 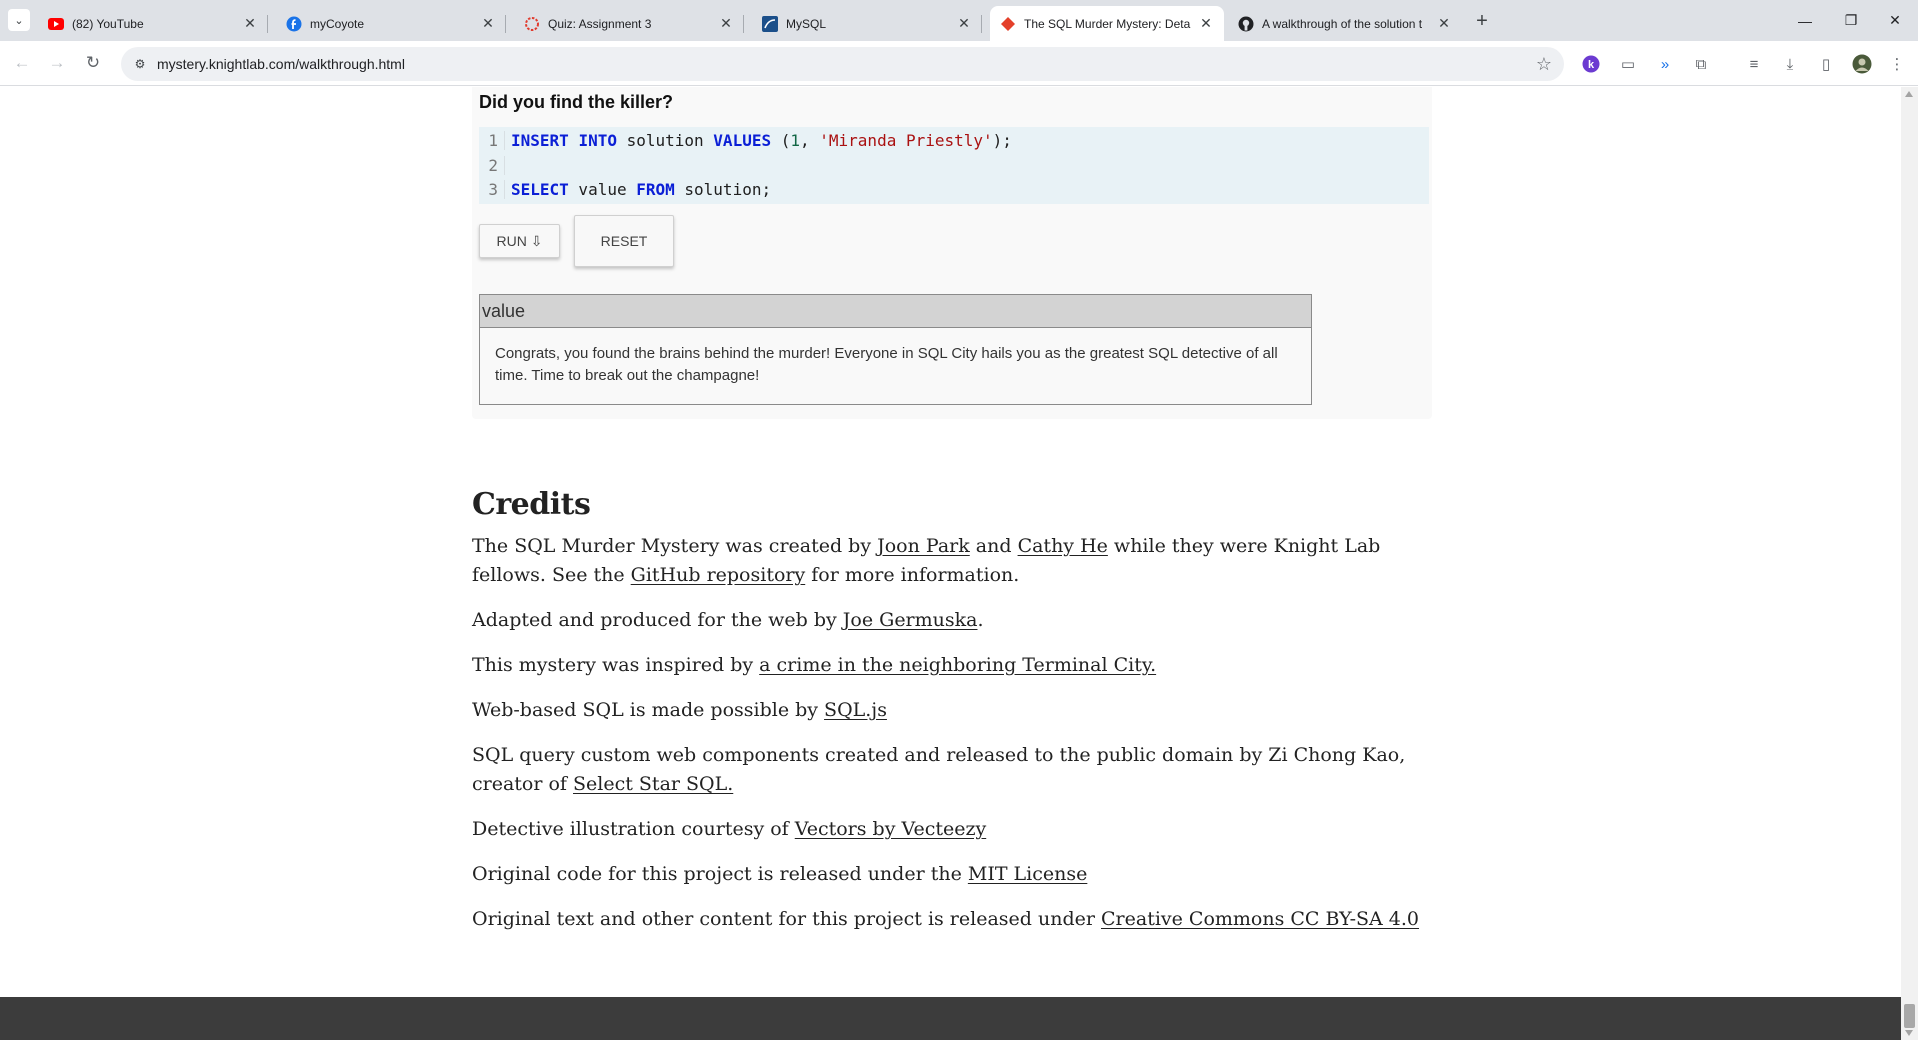 I want to click on restore-icon: ❐, so click(x=1851, y=20).